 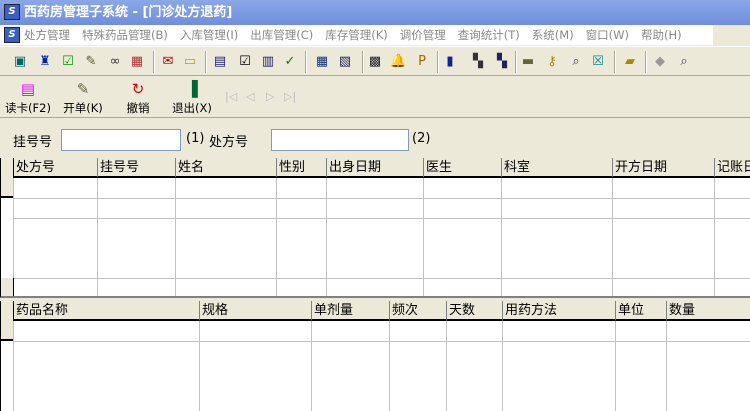 I want to click on open-order-button: ✎ 开单(K), so click(x=83, y=98).